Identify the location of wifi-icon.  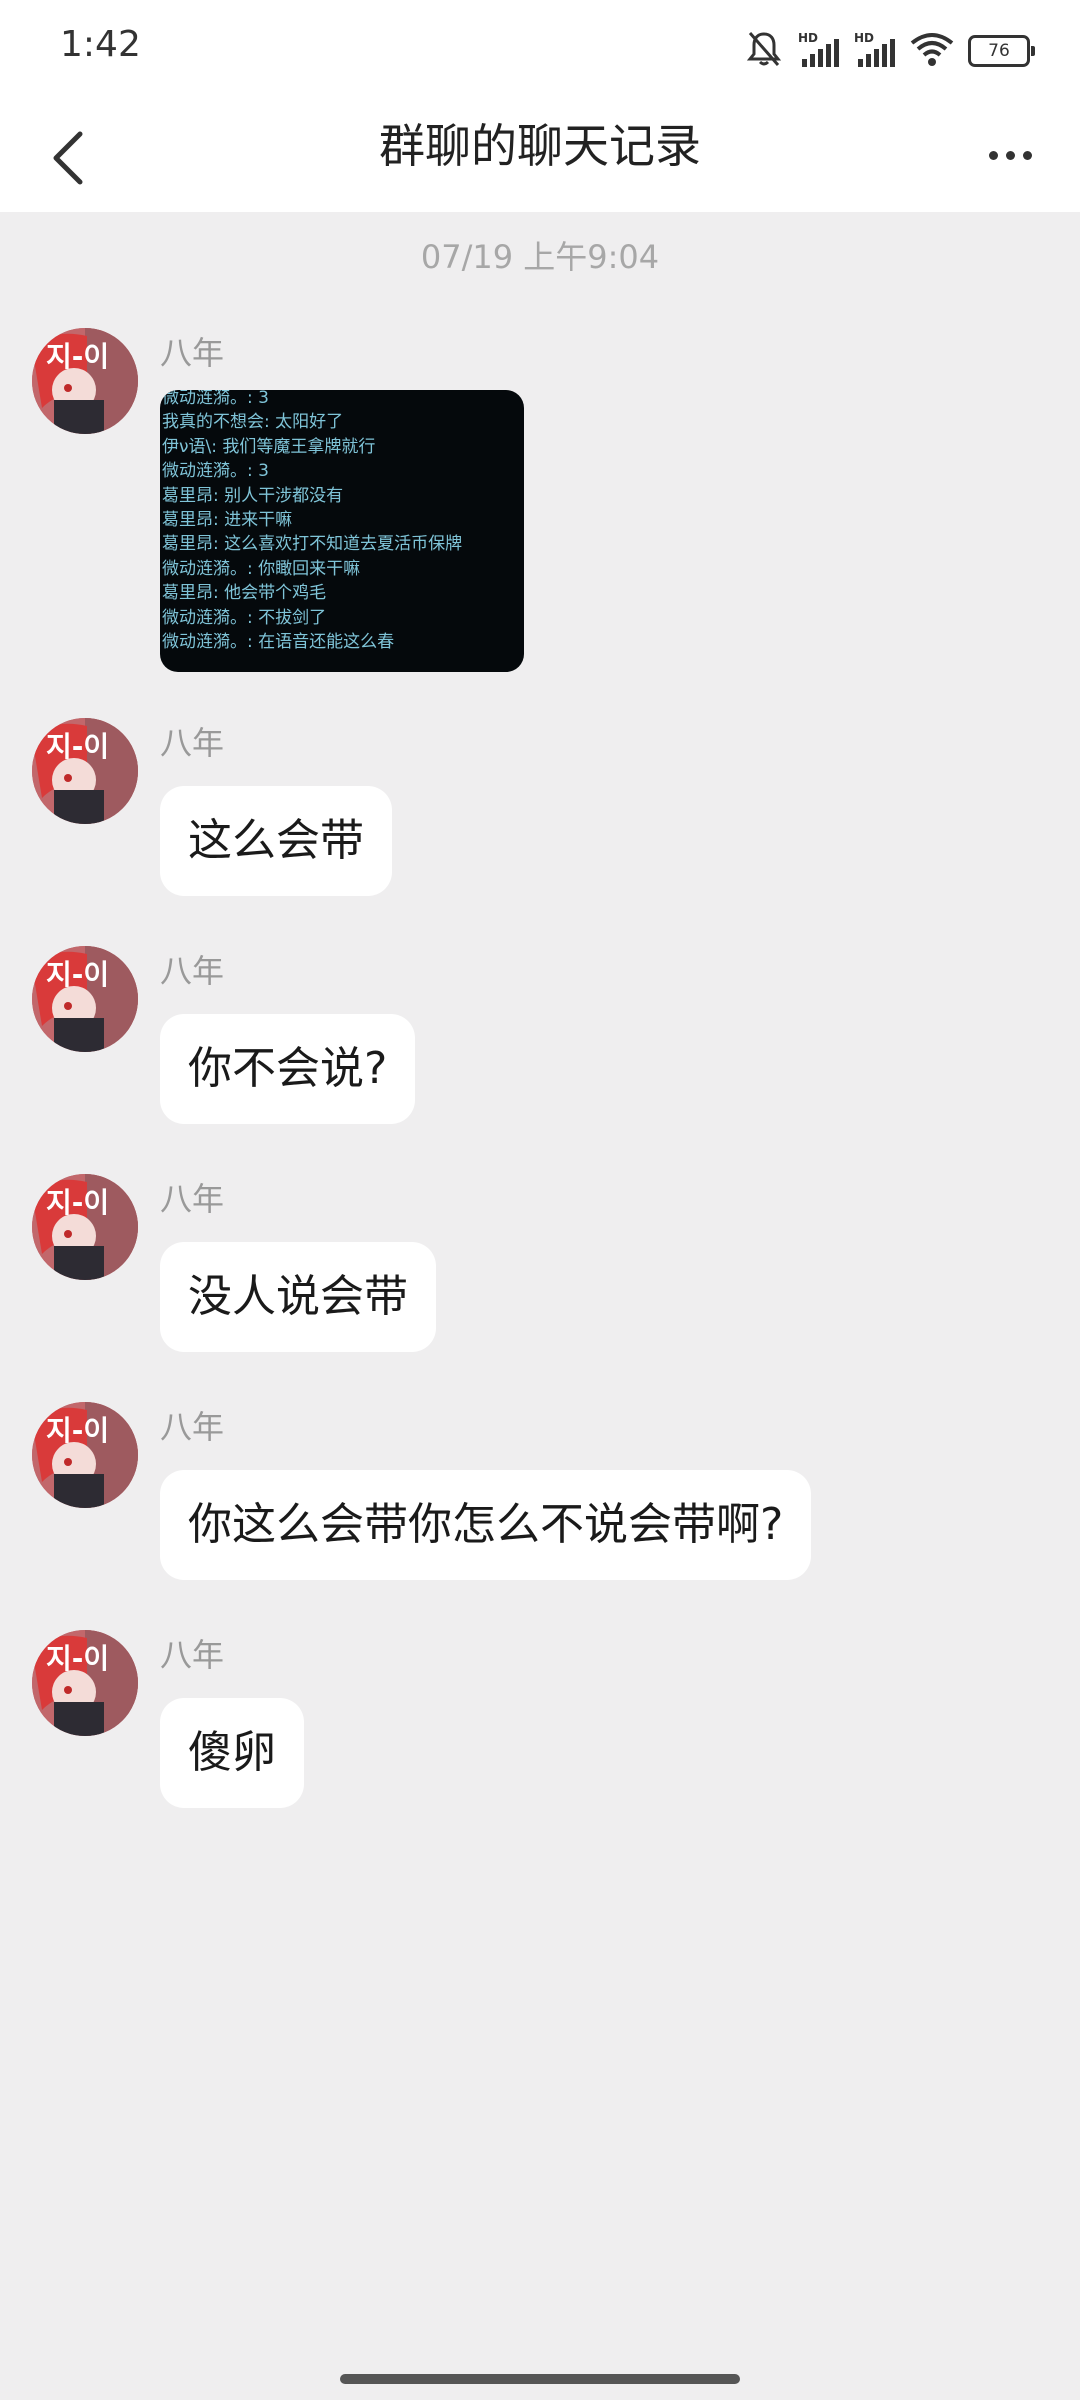
(932, 51).